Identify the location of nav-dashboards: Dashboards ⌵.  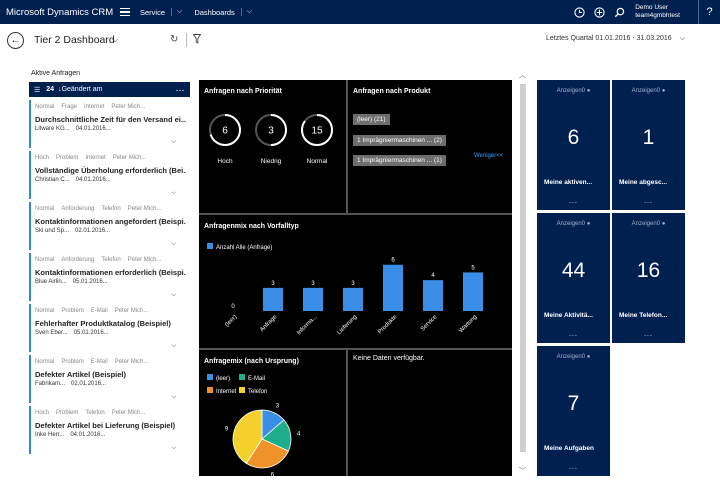
(223, 12).